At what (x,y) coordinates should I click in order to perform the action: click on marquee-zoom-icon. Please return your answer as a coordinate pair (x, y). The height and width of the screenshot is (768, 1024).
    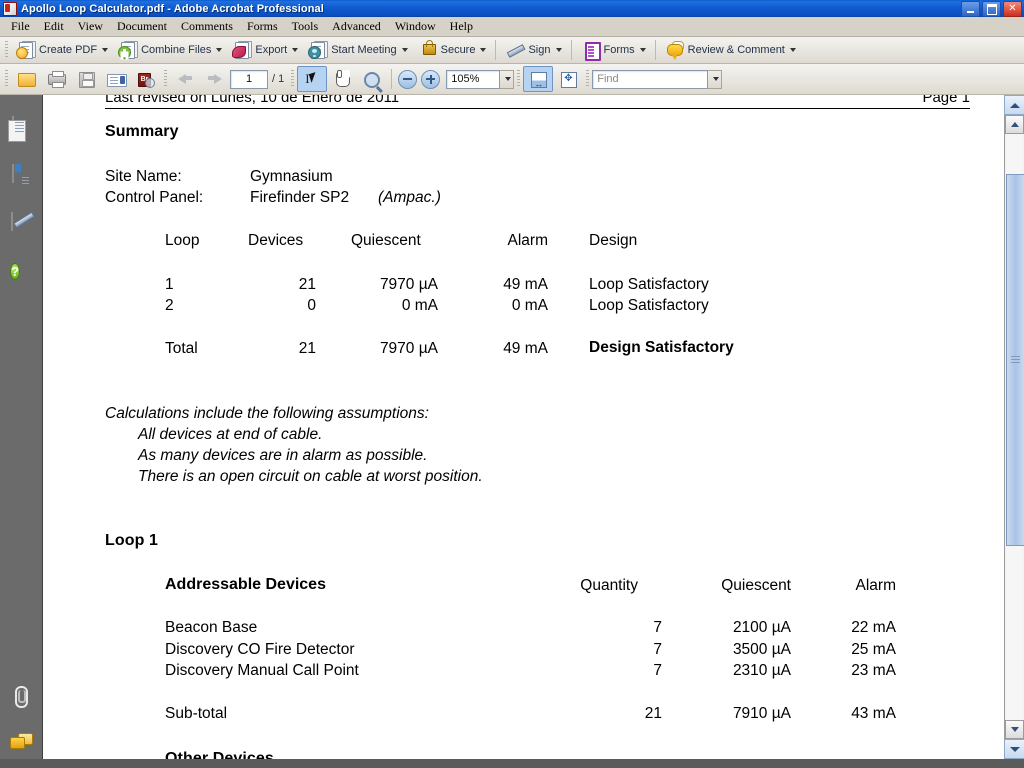
    Looking at the image, I should click on (372, 79).